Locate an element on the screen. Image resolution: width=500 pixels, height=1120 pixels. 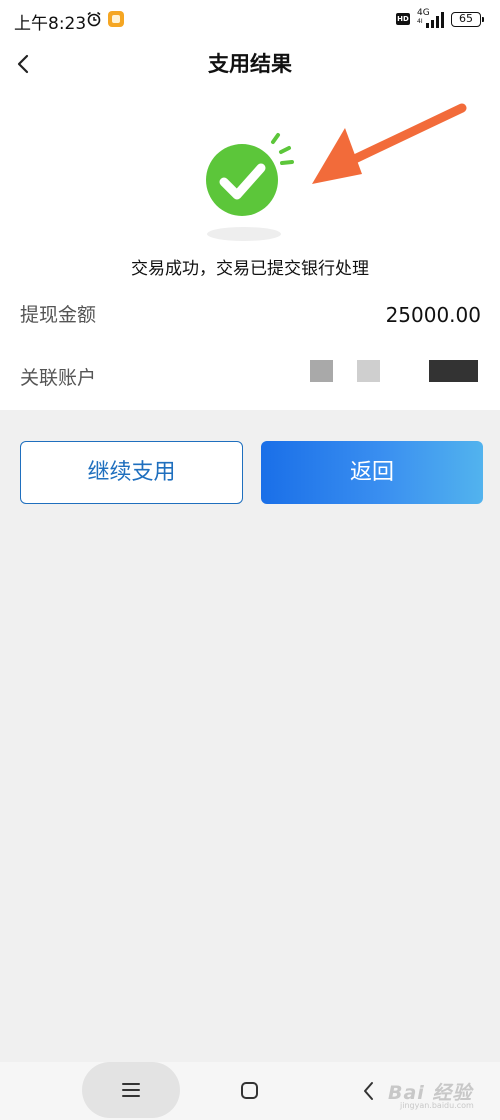
home-icon is located at coordinates (249, 1090).